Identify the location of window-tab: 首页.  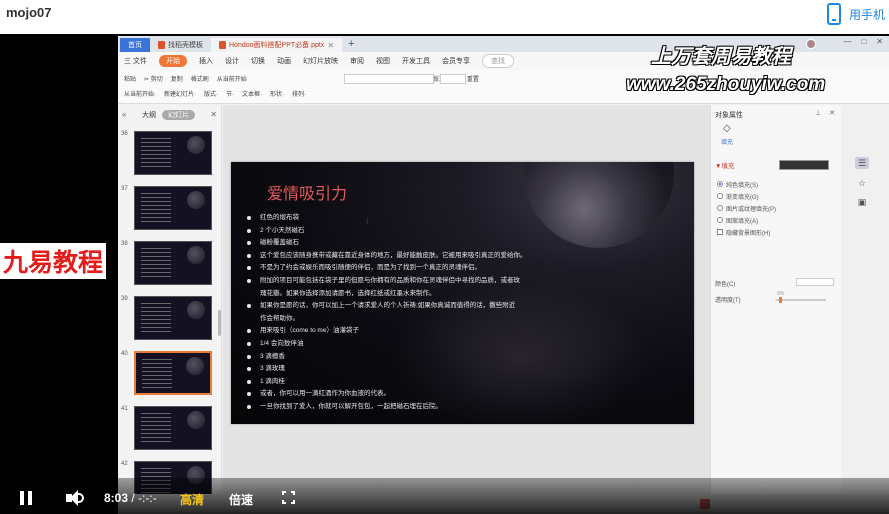
(135, 45).